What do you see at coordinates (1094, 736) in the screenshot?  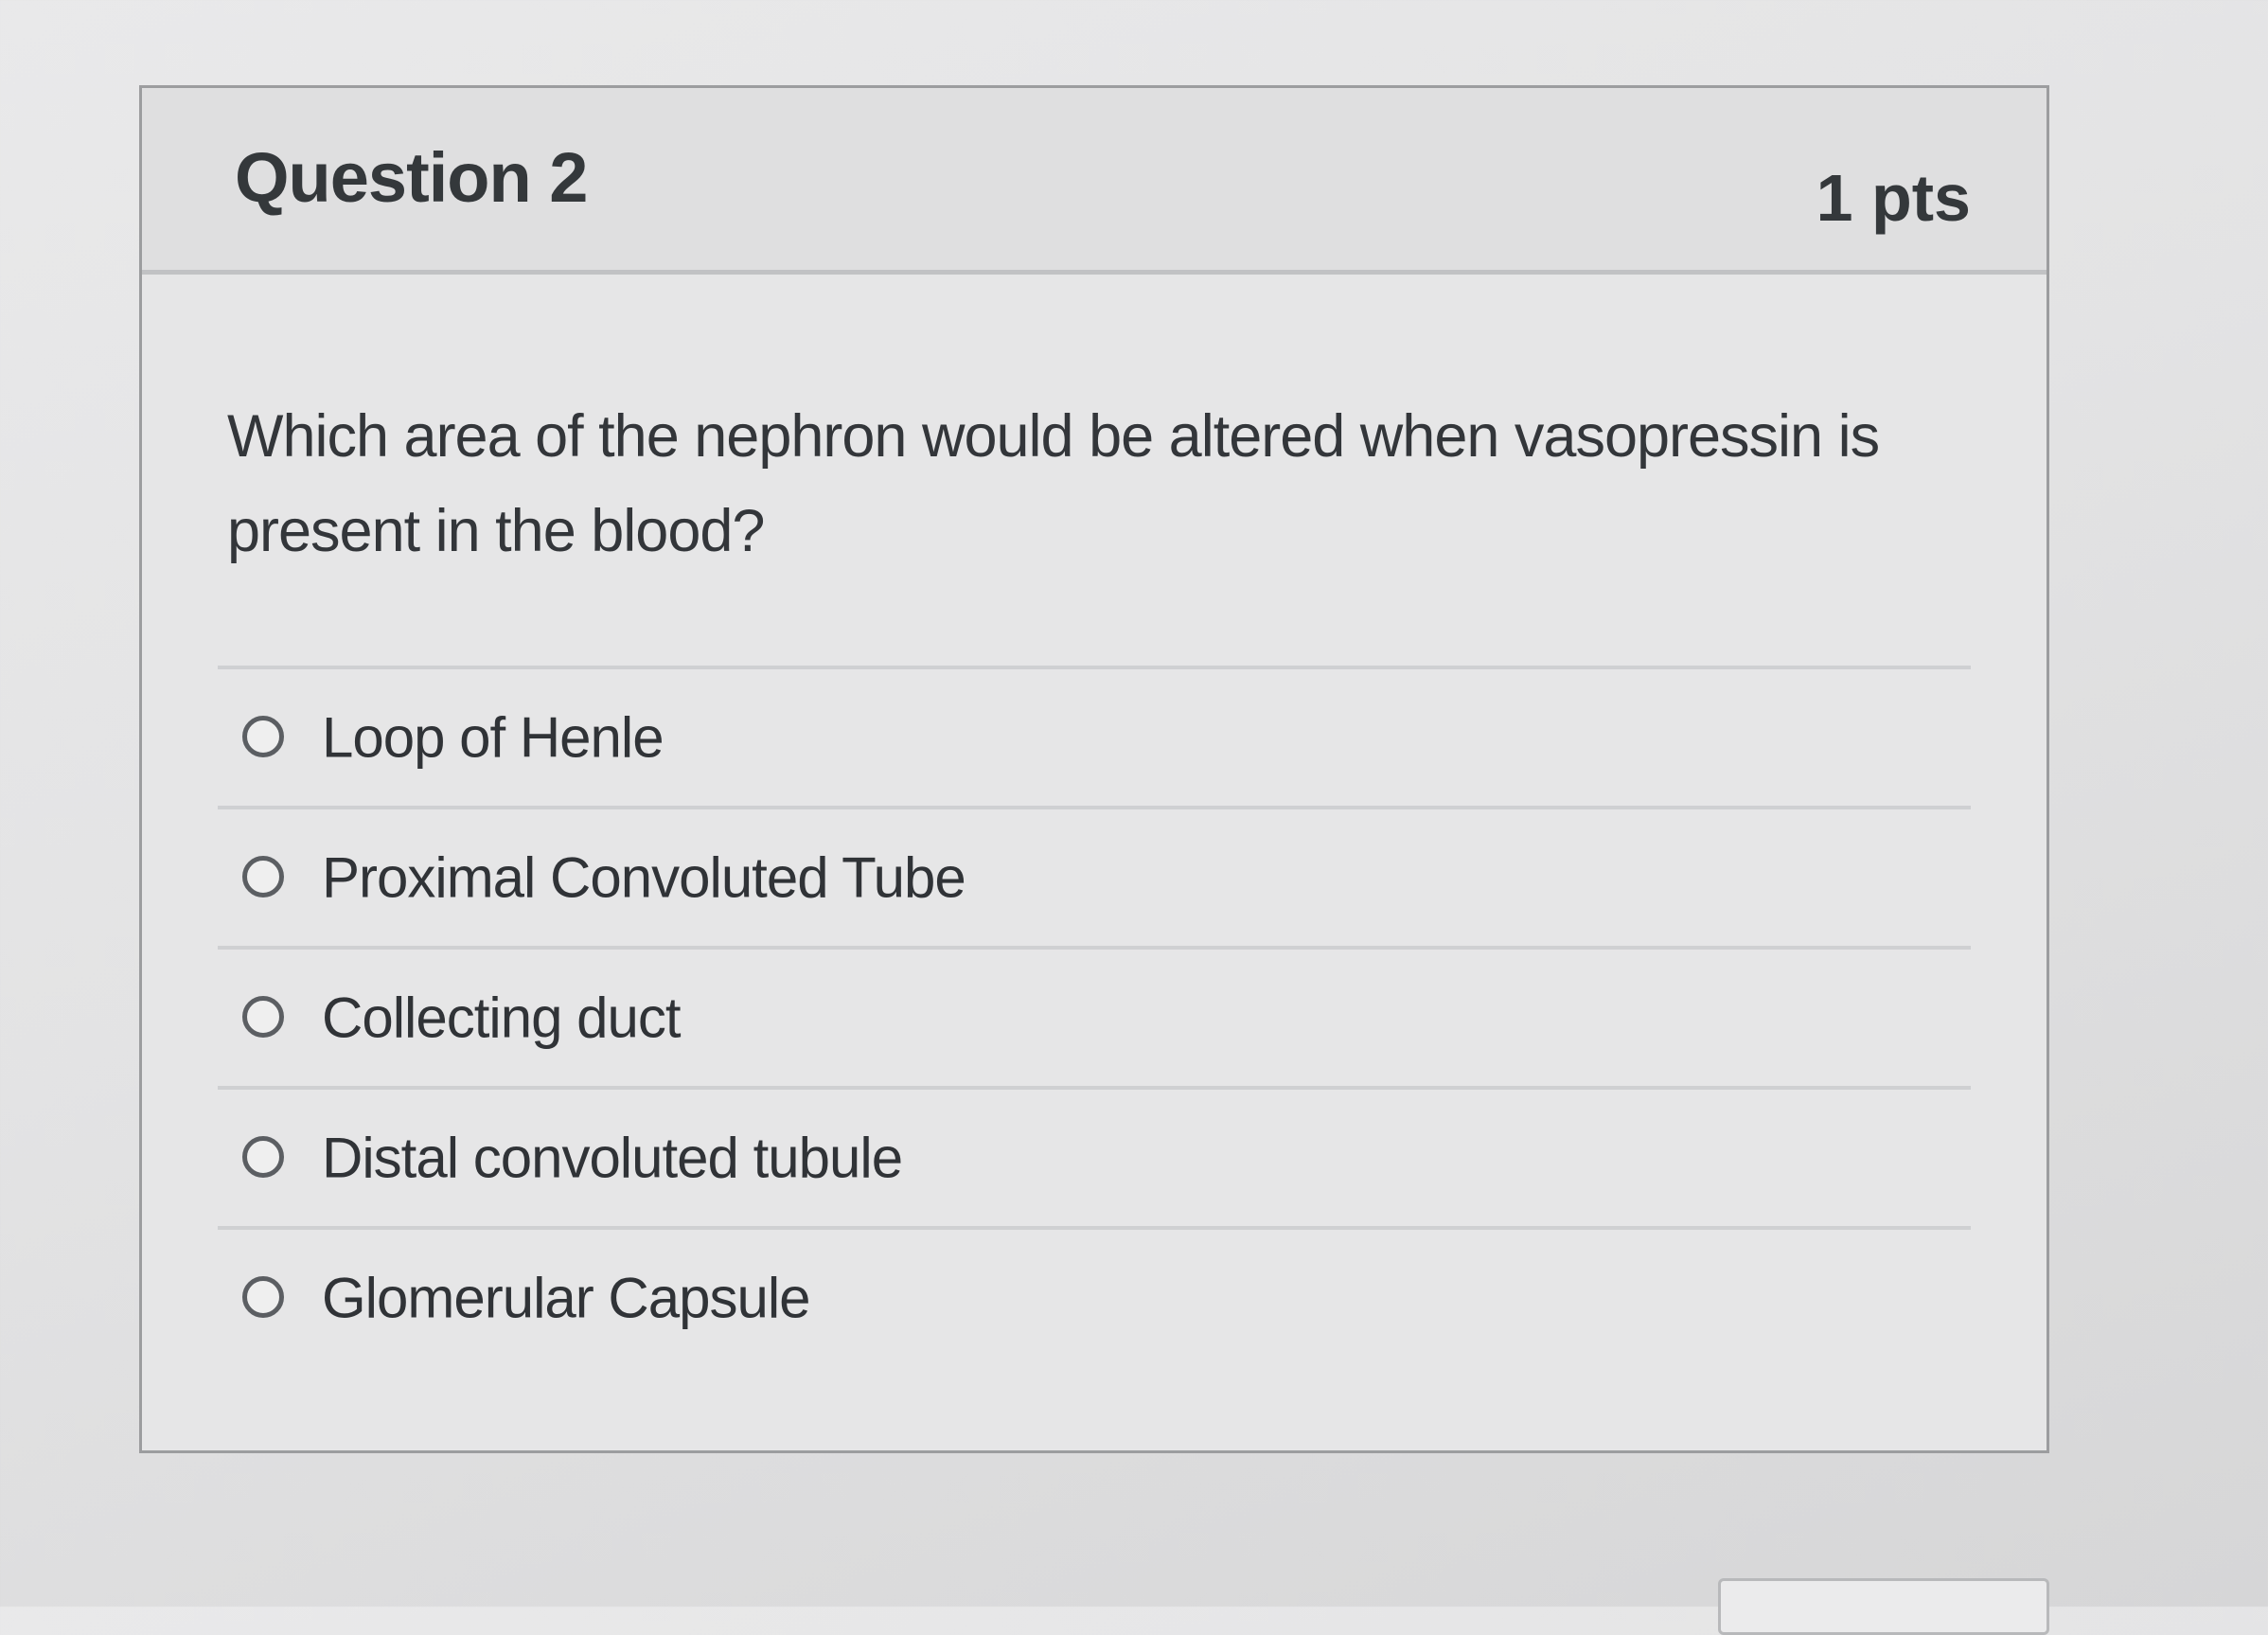 I see `answer-option-loop-of-henle: Loop of Henle` at bounding box center [1094, 736].